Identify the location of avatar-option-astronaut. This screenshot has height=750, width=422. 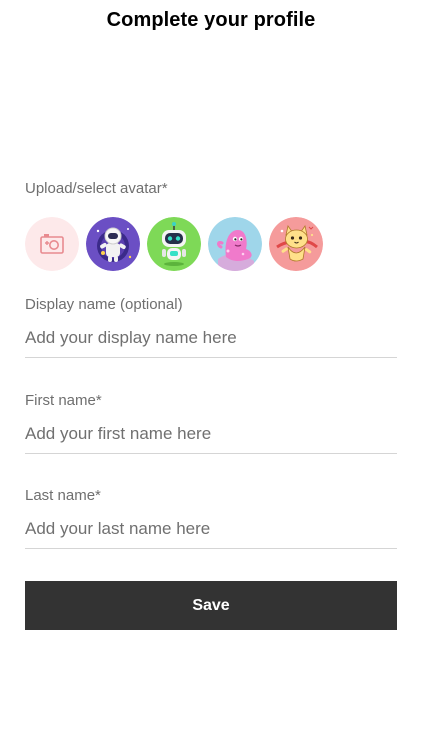
(113, 244).